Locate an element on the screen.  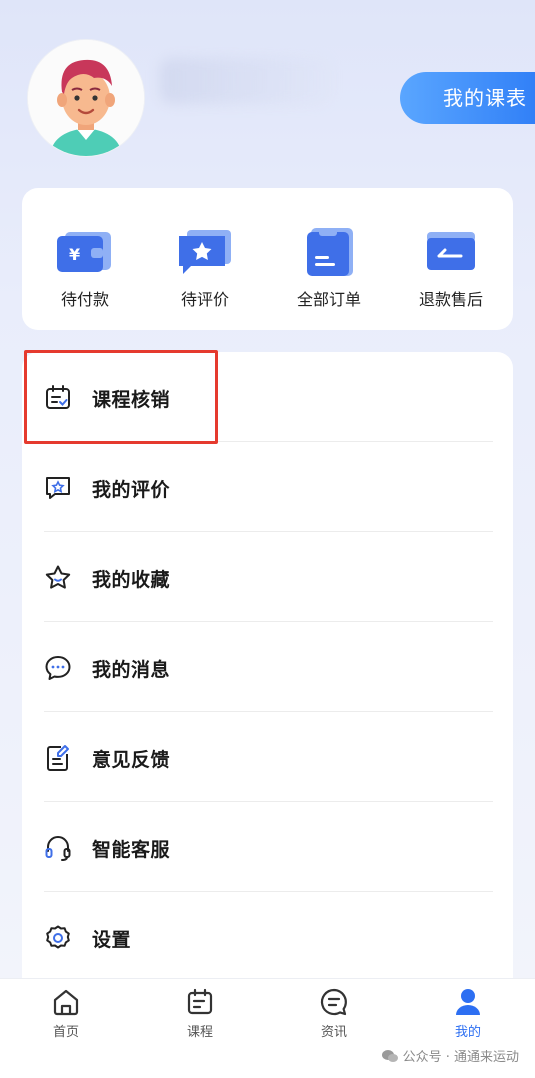
tab-label: 课程 is located at coordinates (199, 1032).